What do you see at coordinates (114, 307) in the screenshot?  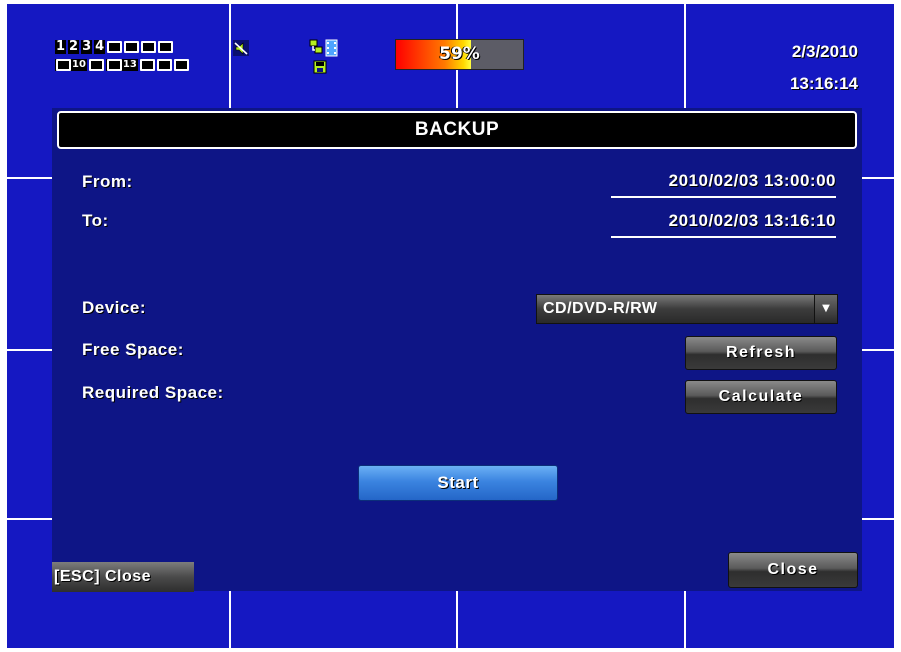 I see `device-label: Device:` at bounding box center [114, 307].